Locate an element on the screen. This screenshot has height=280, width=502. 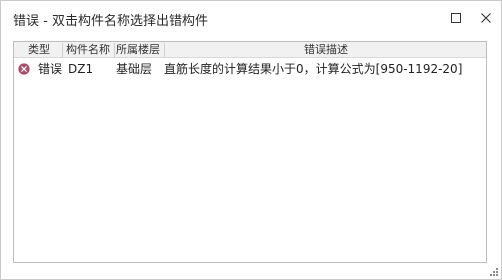
title-bar: 错误 - 双击构件名称选择出错构件 is located at coordinates (251, 19).